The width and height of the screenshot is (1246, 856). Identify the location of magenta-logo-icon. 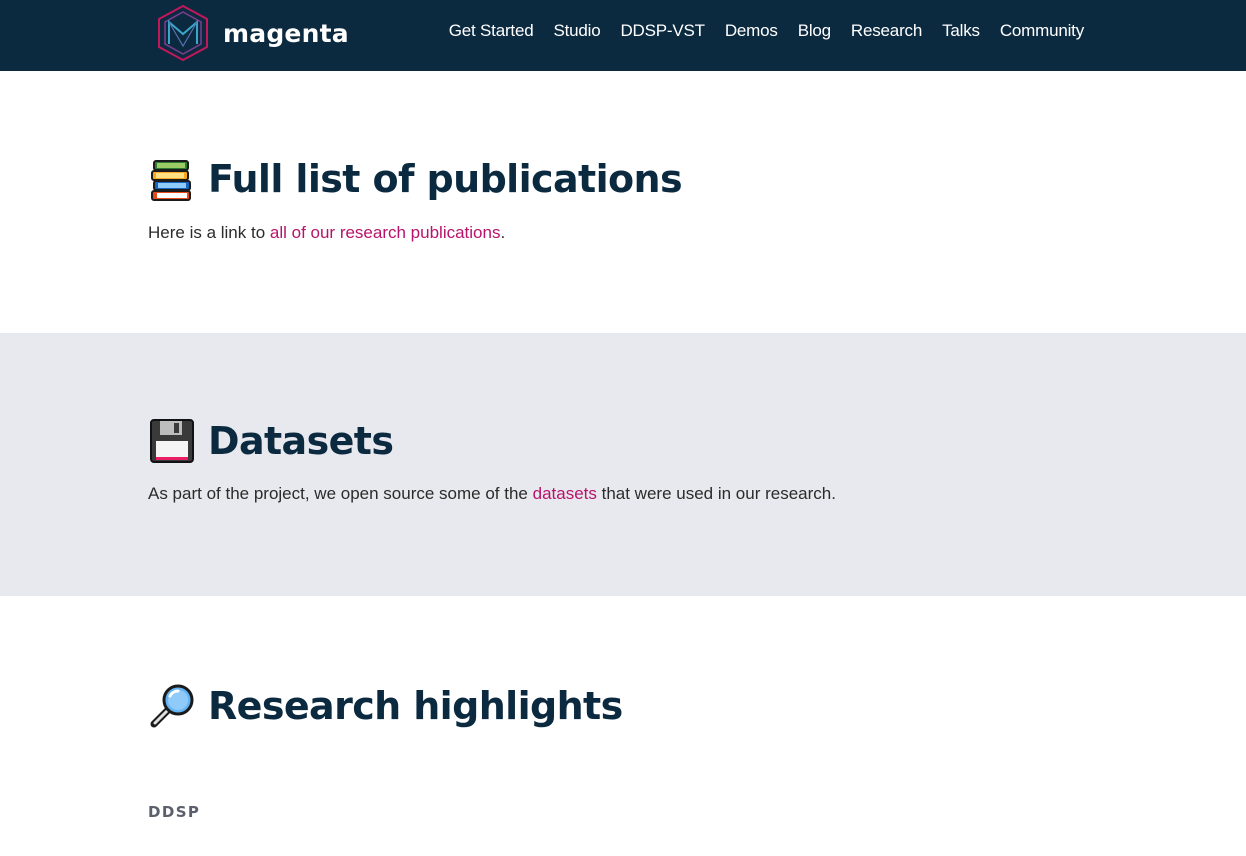
(183, 33).